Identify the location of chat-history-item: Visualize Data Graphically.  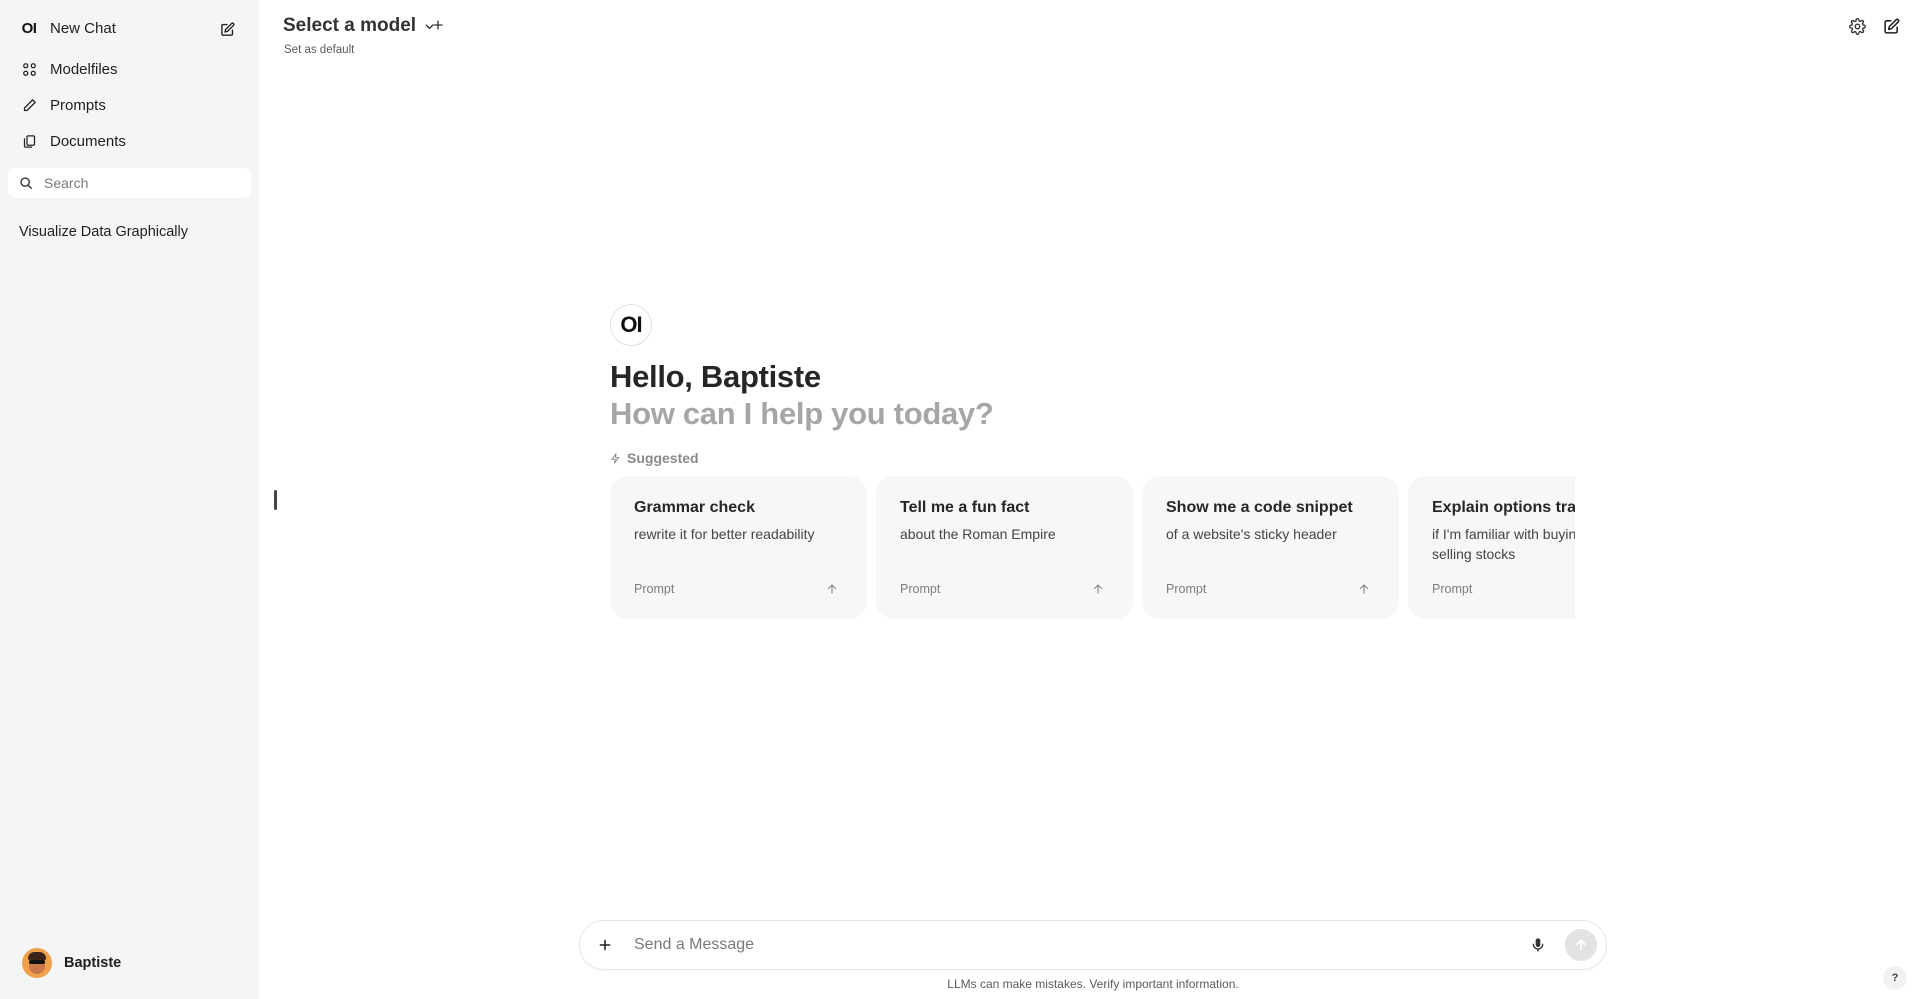
(103, 232).